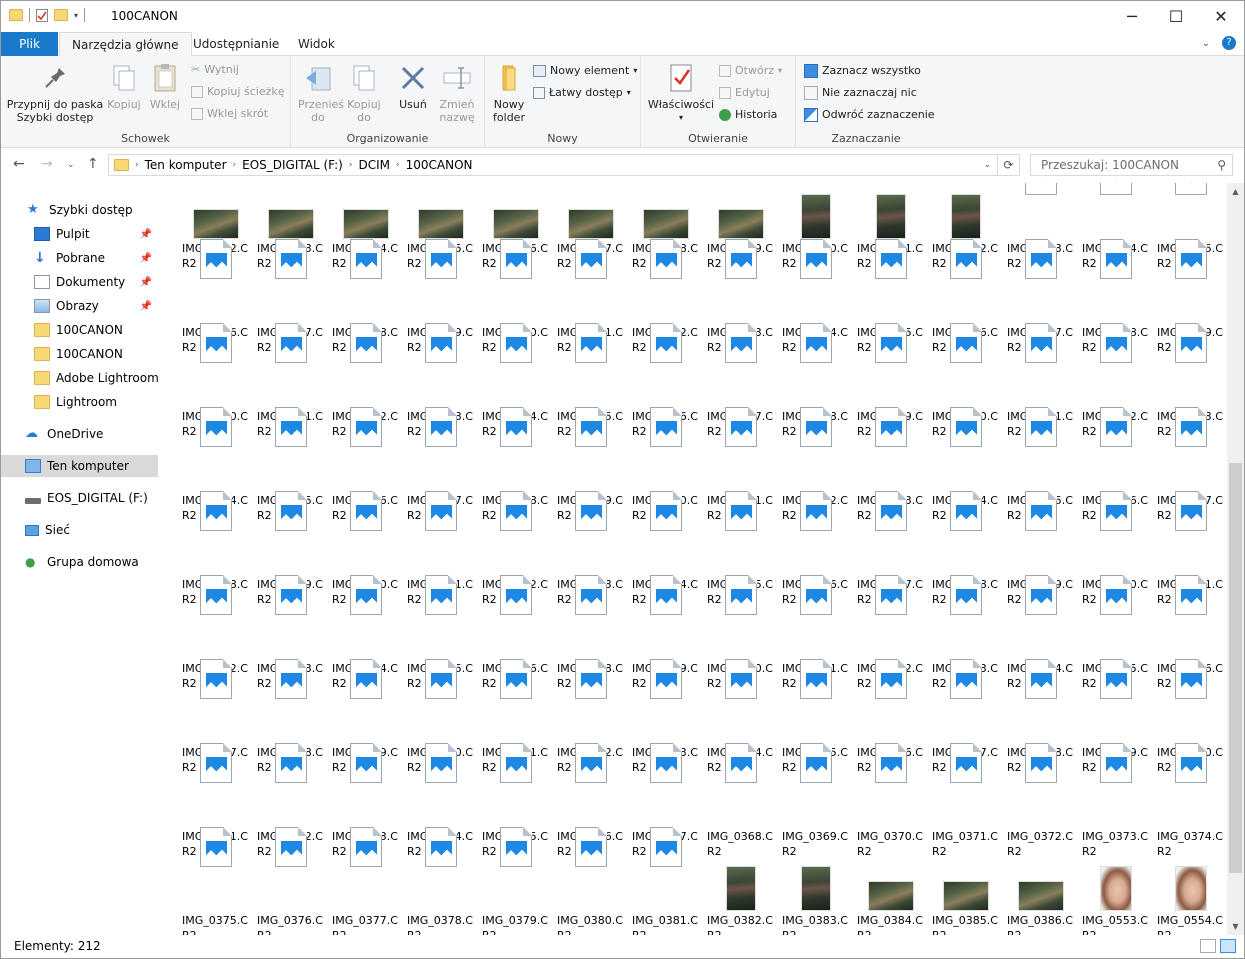 This screenshot has height=959, width=1245. Describe the element at coordinates (665, 881) in the screenshot. I see `file-item: IMG_0381.CR2` at that location.